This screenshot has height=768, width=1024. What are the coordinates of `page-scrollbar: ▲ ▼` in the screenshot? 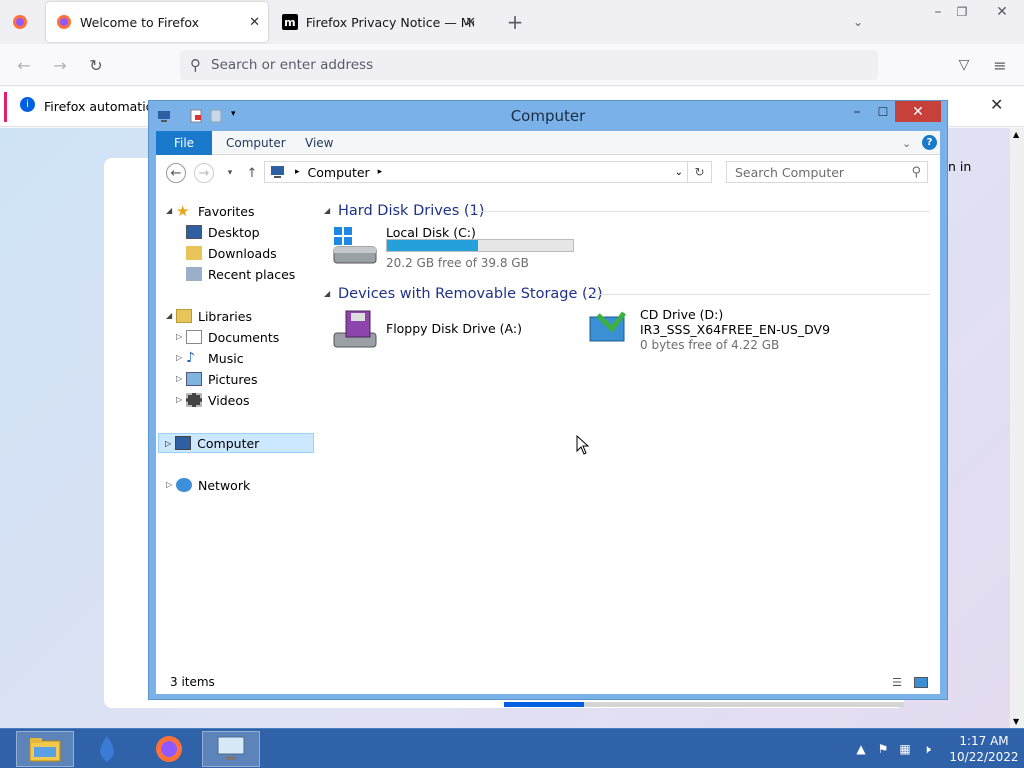 It's located at (1017, 428).